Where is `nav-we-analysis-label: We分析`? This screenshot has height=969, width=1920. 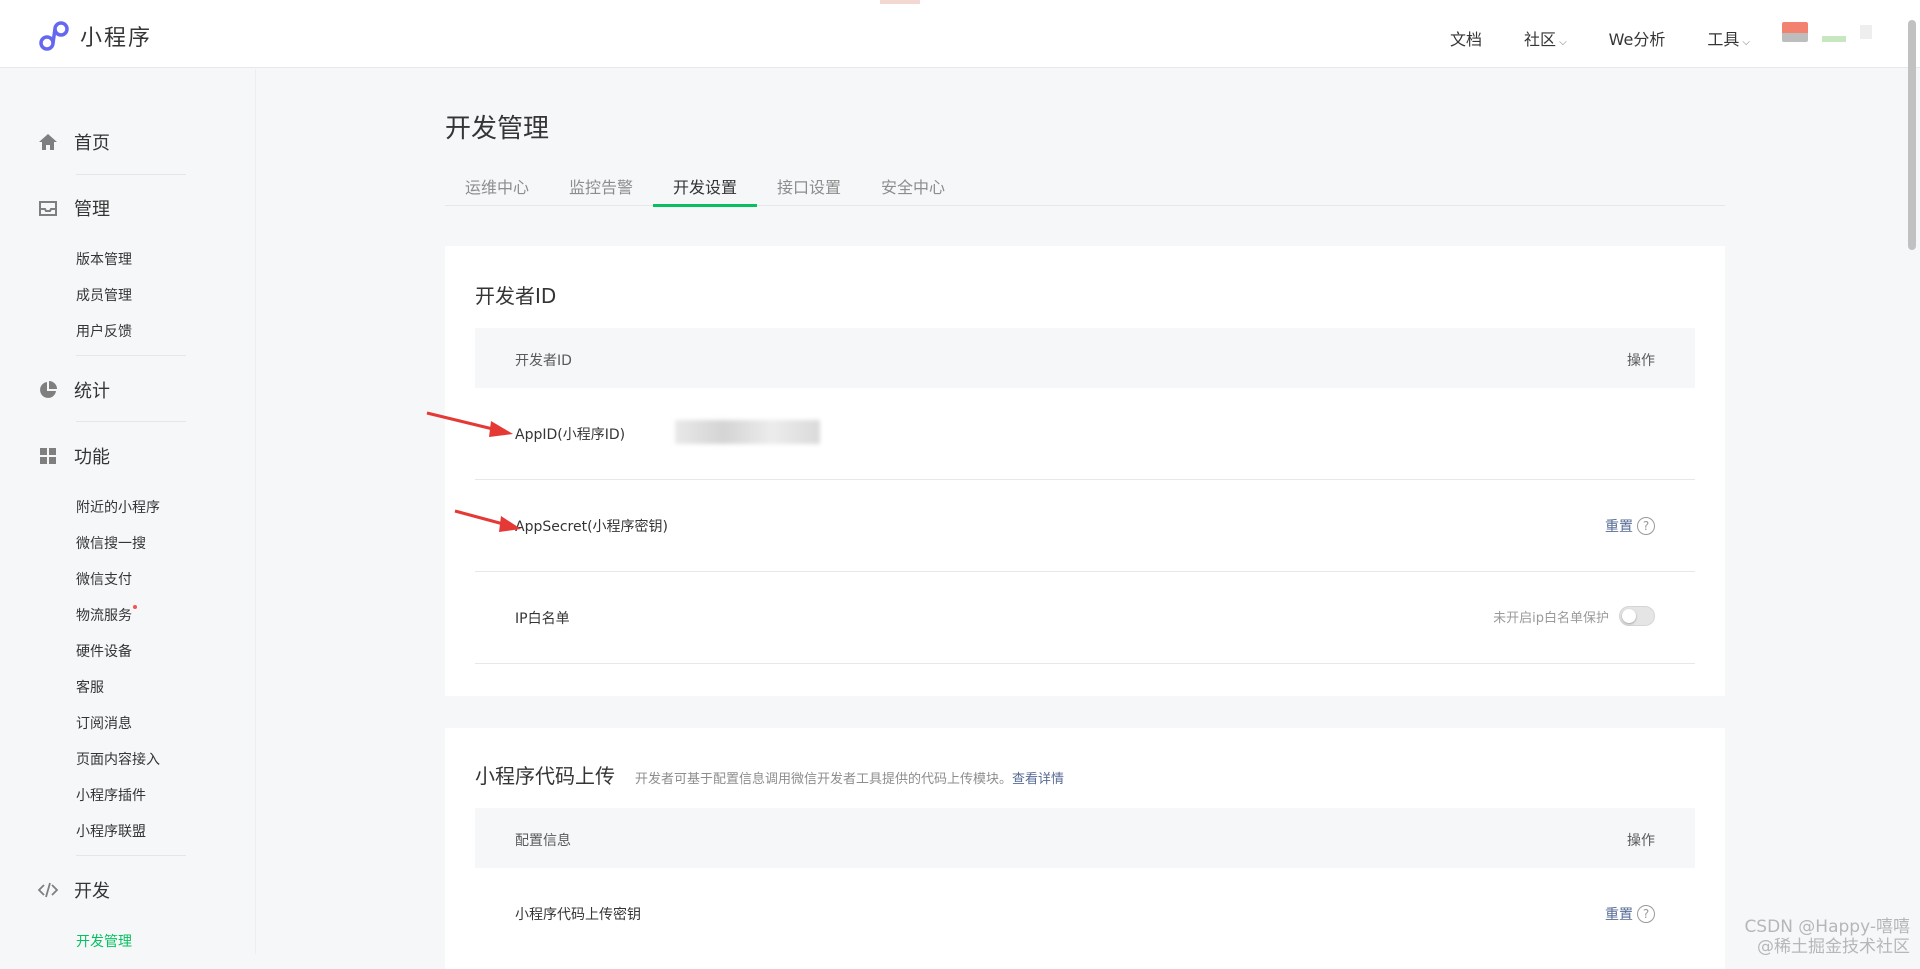 nav-we-analysis-label: We分析 is located at coordinates (1637, 39).